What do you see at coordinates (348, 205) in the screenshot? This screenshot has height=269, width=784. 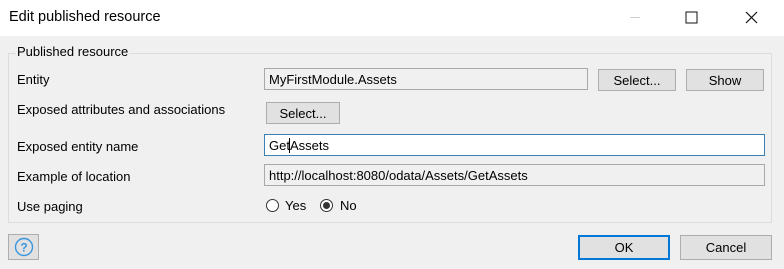 I see `paging-no-label: No` at bounding box center [348, 205].